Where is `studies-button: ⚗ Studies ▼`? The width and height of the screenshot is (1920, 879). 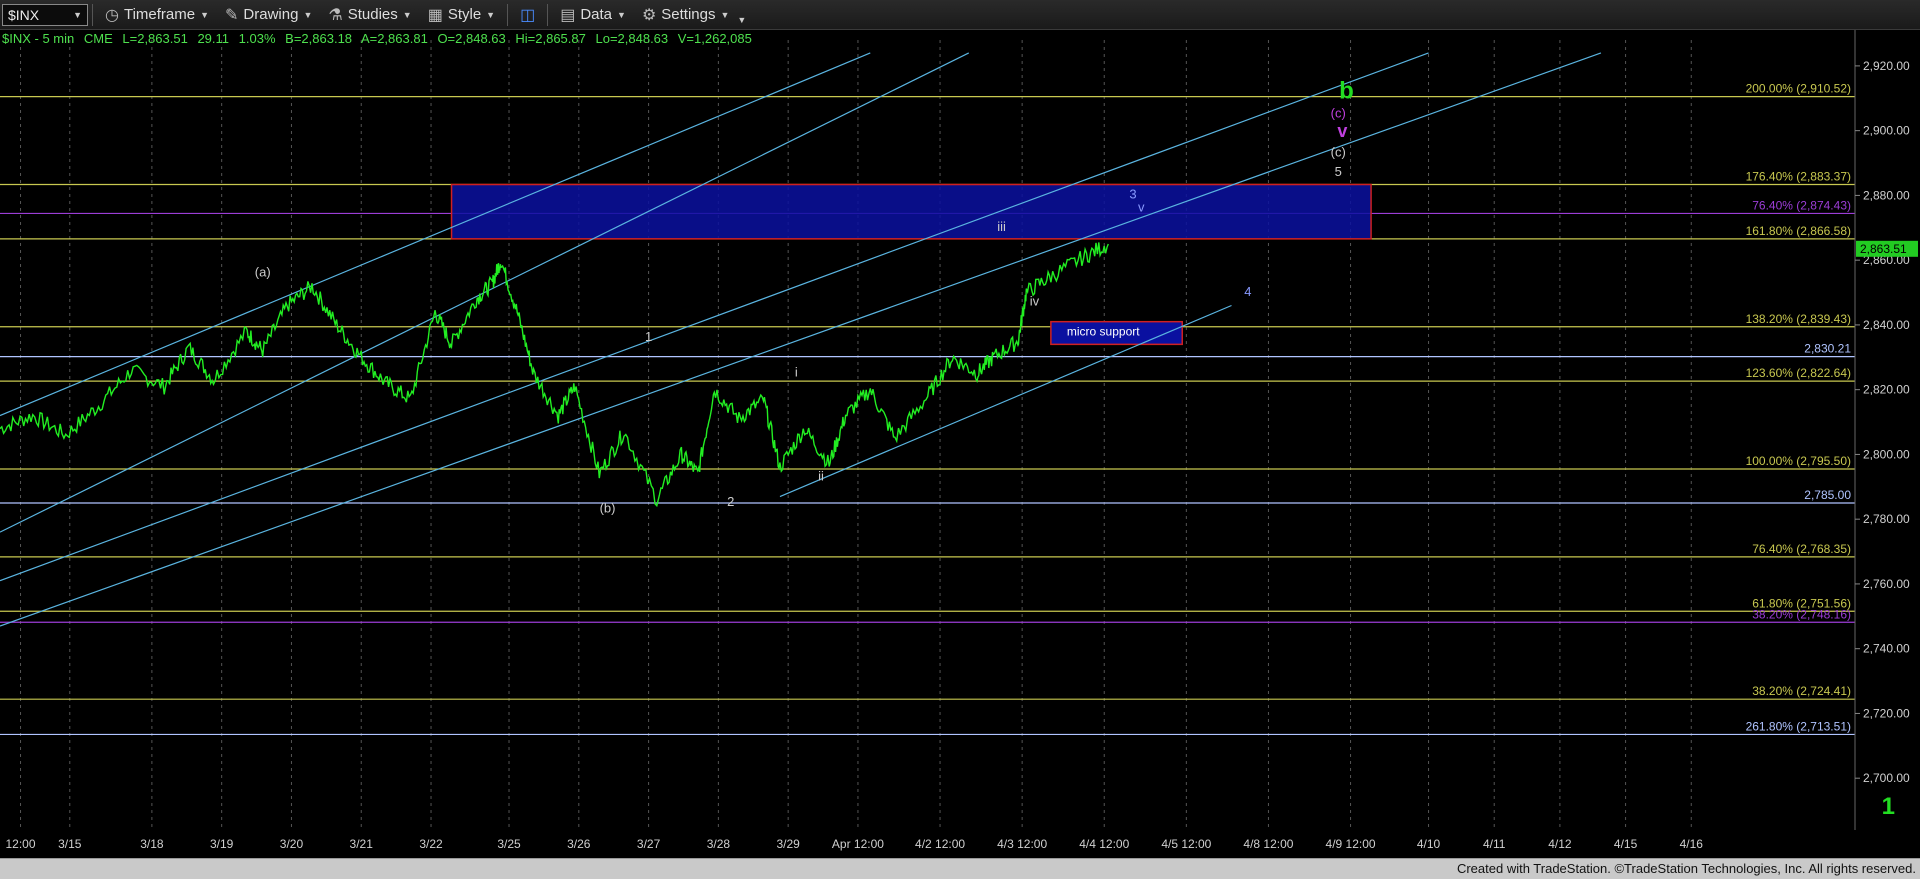
studies-button: ⚗ Studies ▼ is located at coordinates (369, 14).